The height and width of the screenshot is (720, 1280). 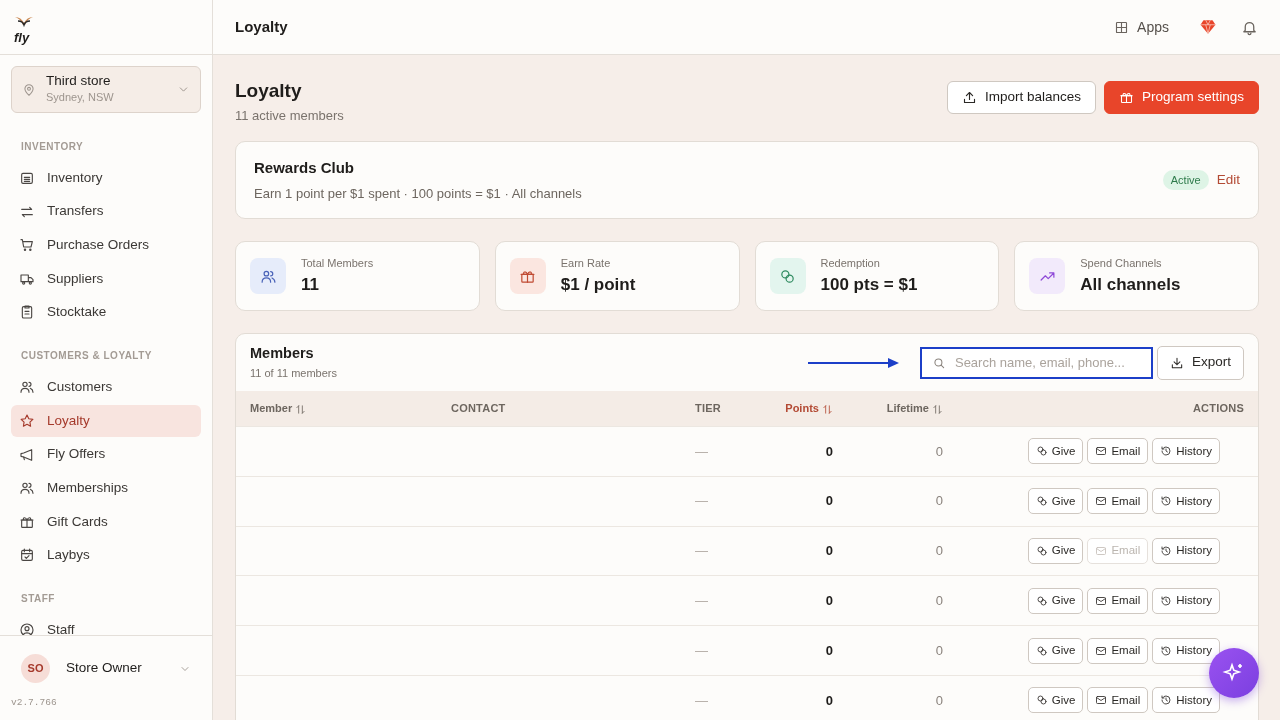 I want to click on sort-header: Lifetime, so click(x=914, y=408).